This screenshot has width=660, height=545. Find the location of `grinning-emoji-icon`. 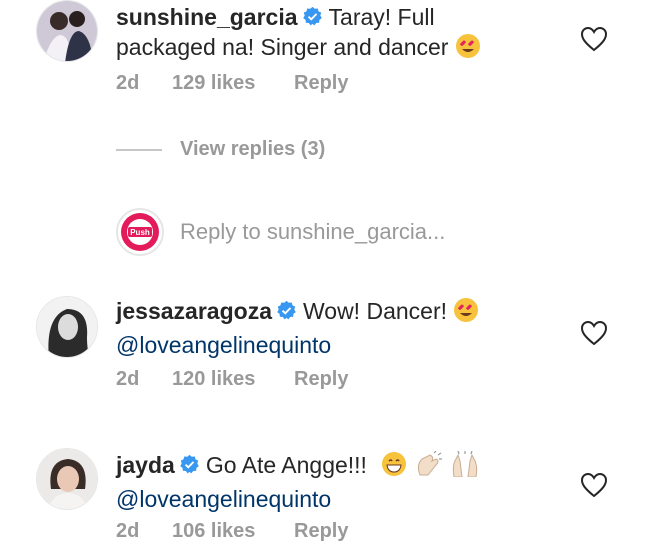

grinning-emoji-icon is located at coordinates (394, 467).